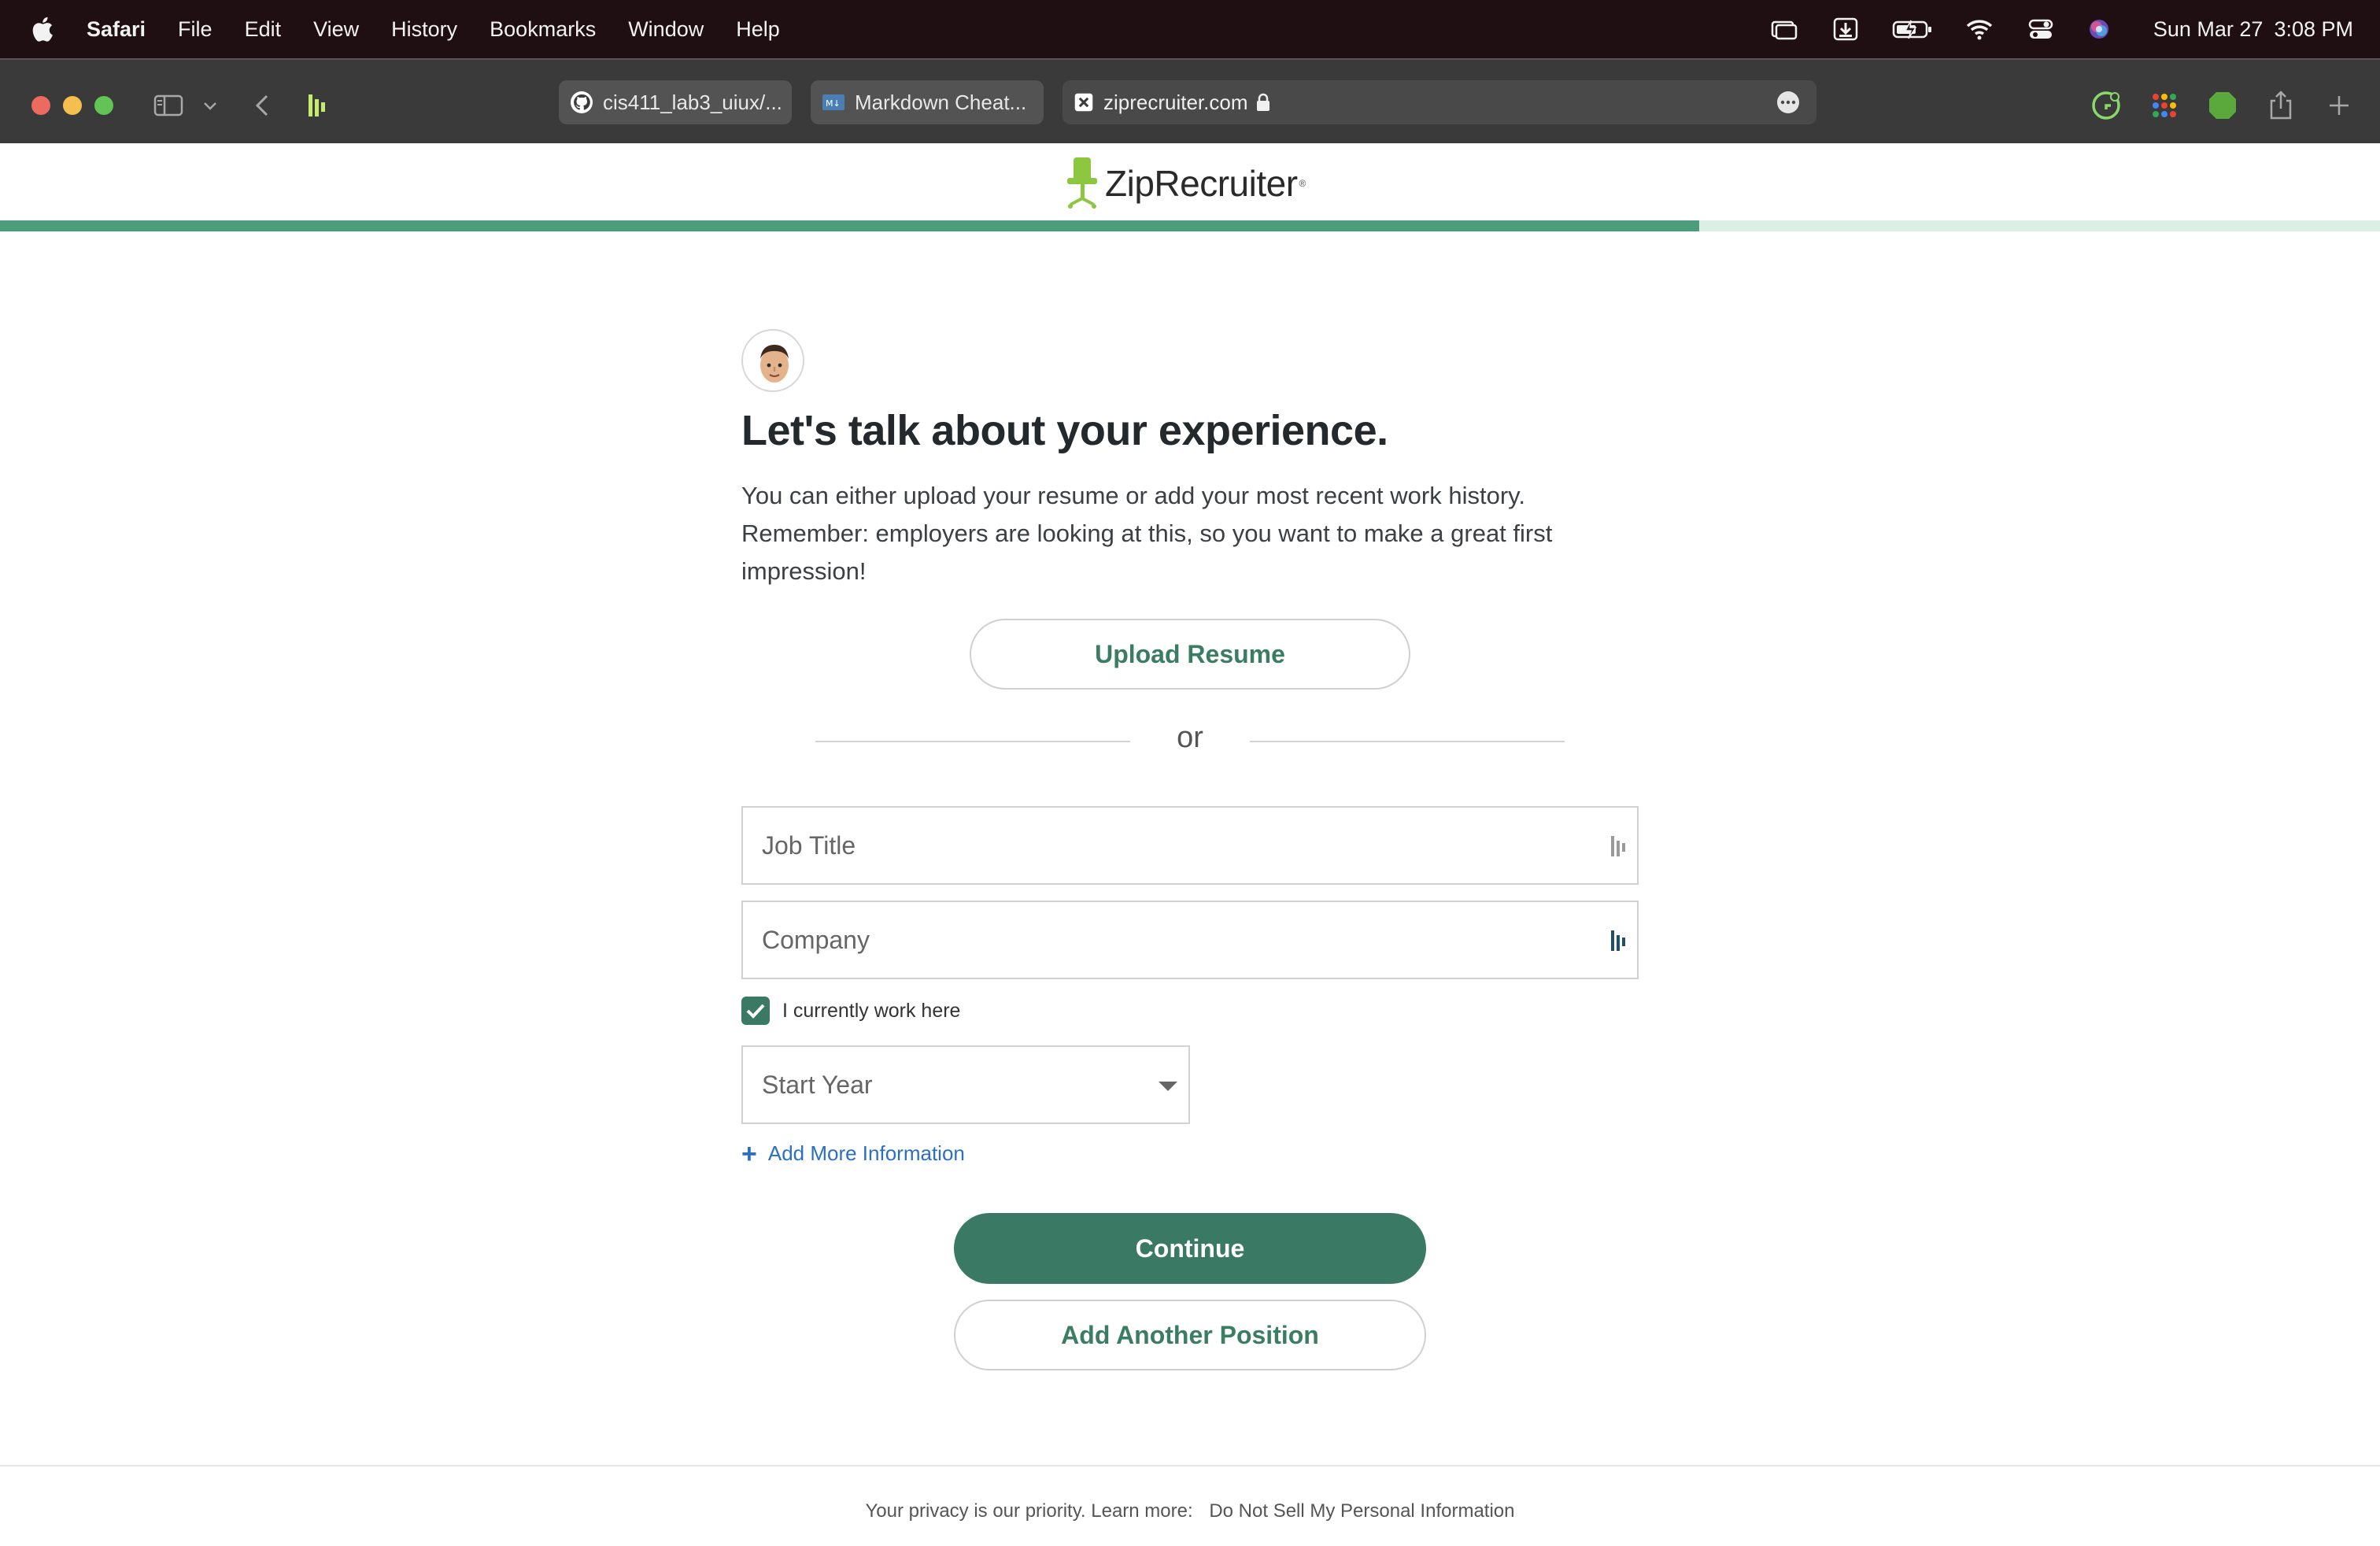 The image size is (2380, 1546). Describe the element at coordinates (866, 1153) in the screenshot. I see `add-more-label: Add More Information` at that location.